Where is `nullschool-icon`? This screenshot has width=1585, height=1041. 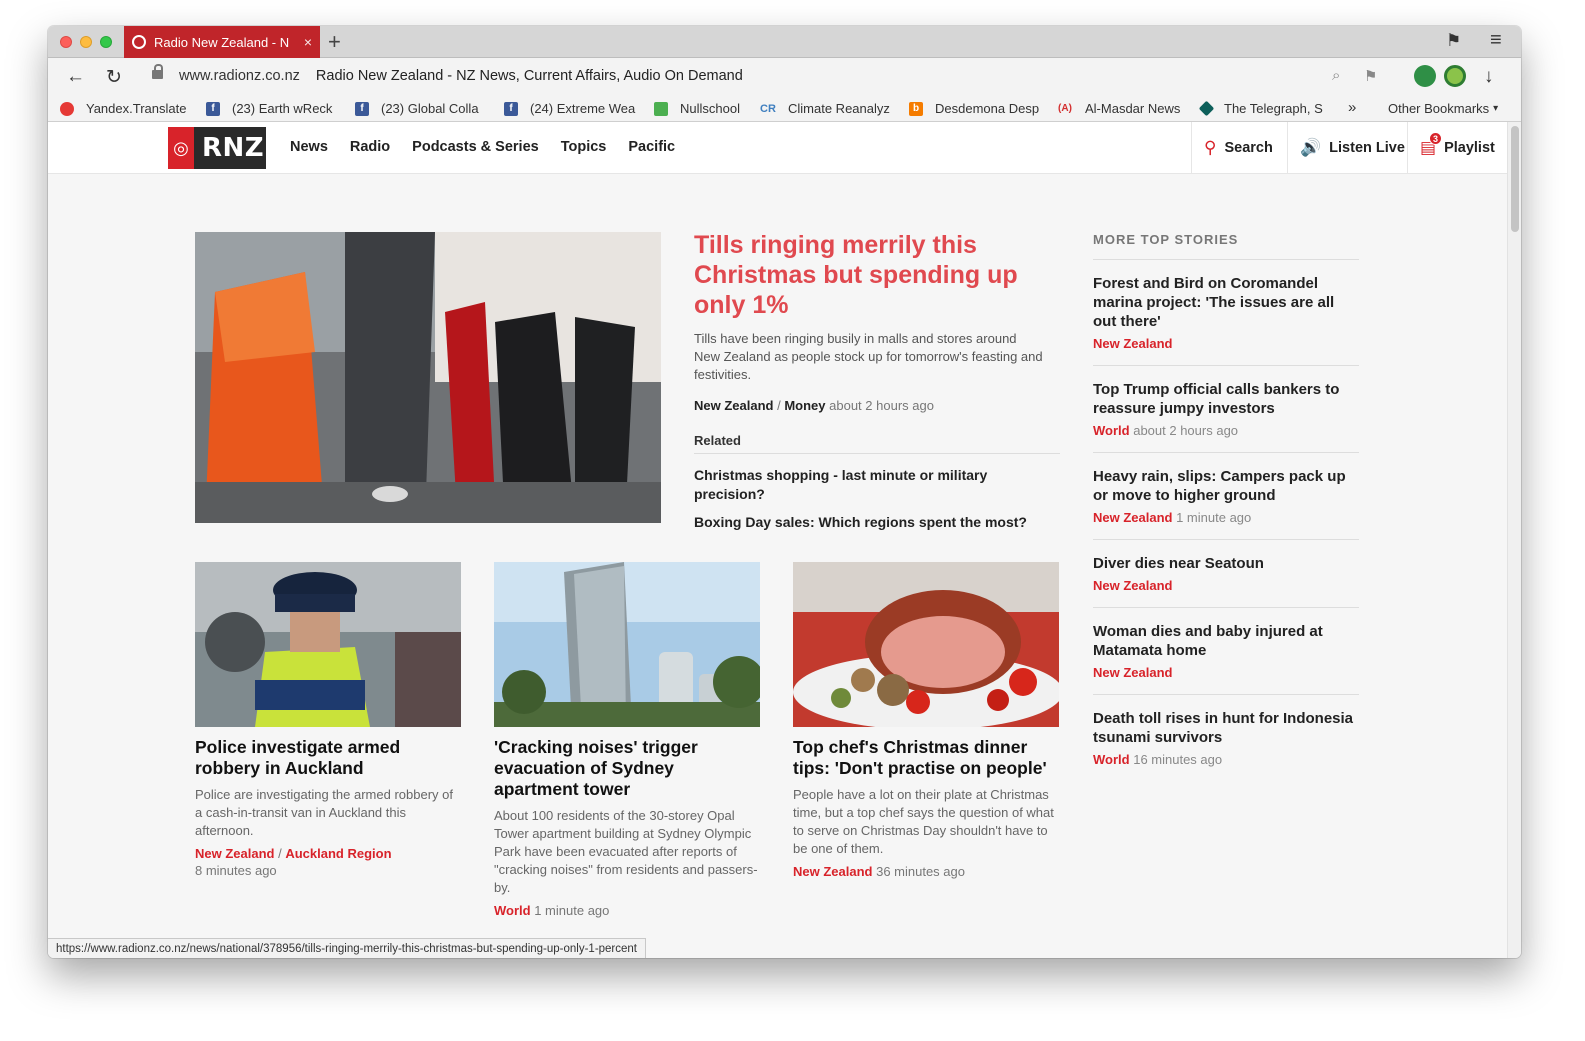
nullschool-icon is located at coordinates (661, 108).